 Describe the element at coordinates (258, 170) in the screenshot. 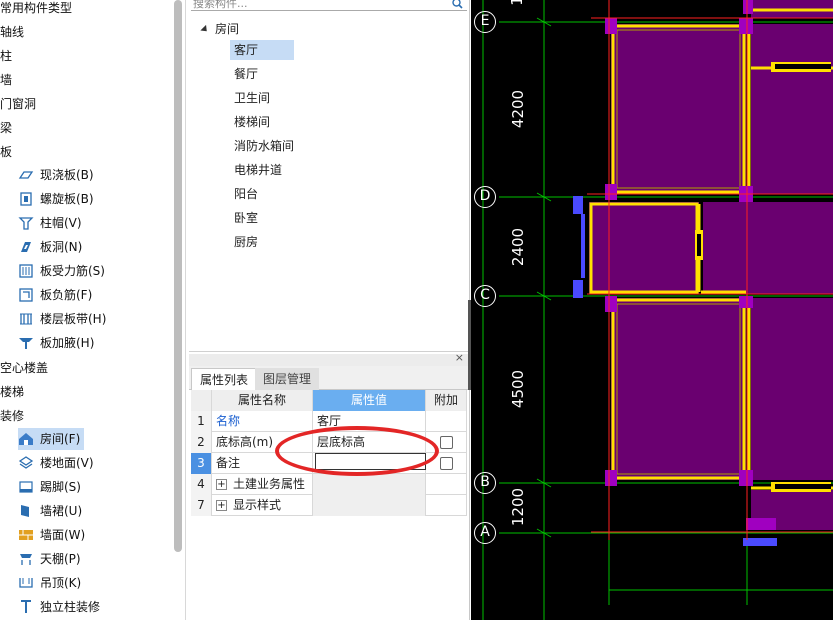

I see `tree-item: 电梯井道` at that location.